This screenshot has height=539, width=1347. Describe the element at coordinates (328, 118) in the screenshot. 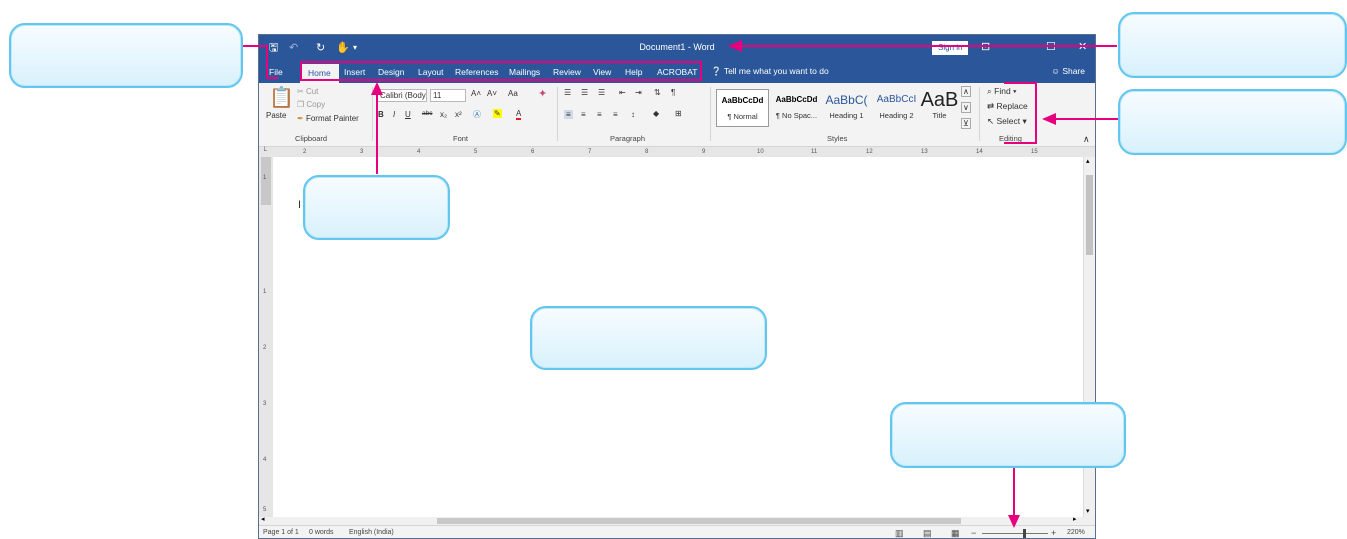

I see `format-painter-button: ✒ Format Painter` at that location.